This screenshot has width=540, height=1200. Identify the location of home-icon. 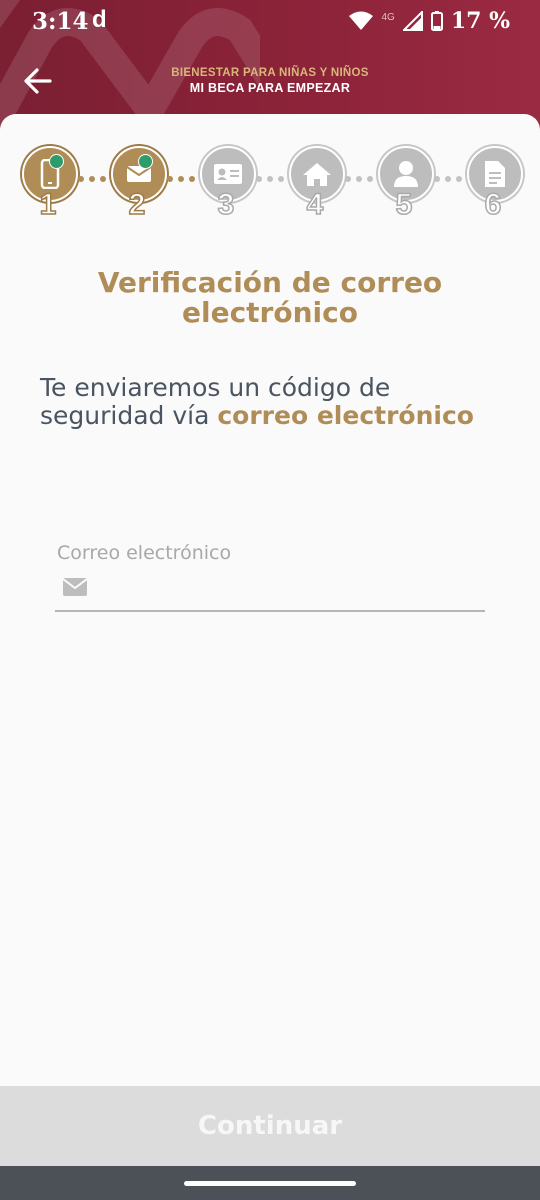
(317, 174).